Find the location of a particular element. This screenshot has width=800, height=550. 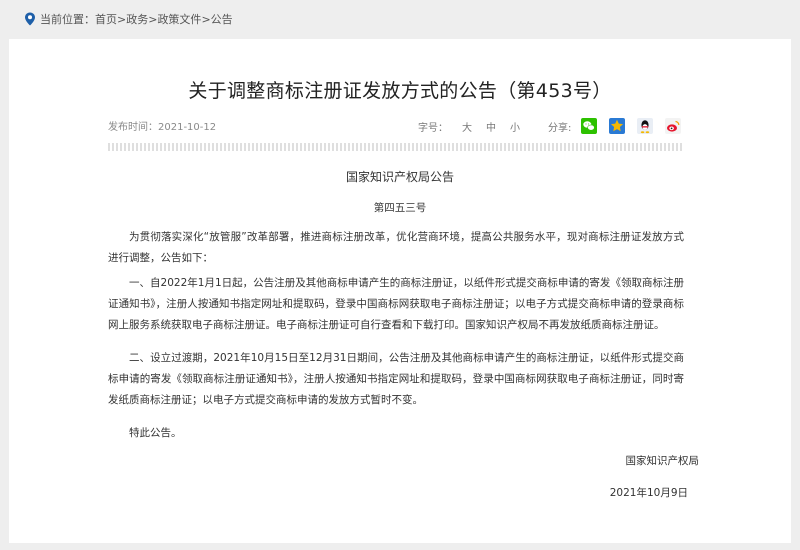

font-size-large-button: 大 is located at coordinates (467, 126).